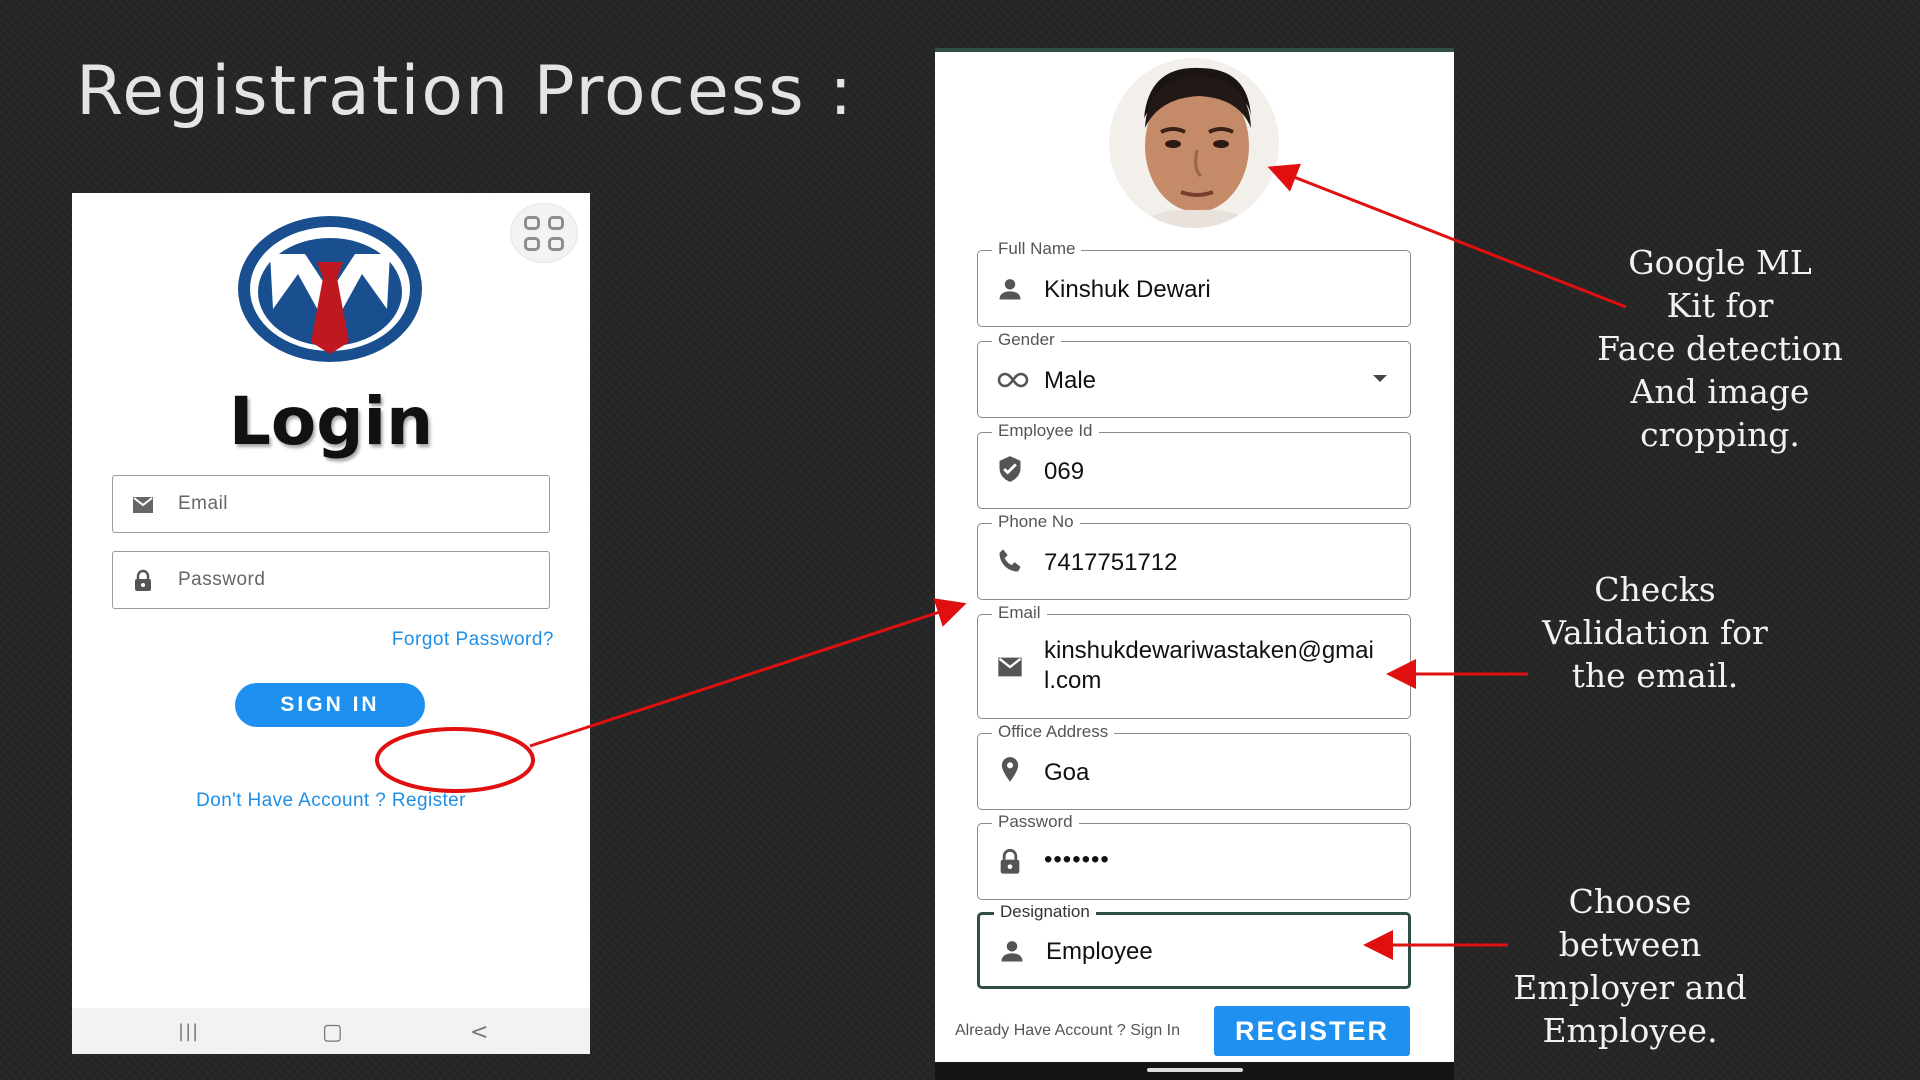 This screenshot has width=1920, height=1080. I want to click on phone-label: Phone No, so click(1036, 522).